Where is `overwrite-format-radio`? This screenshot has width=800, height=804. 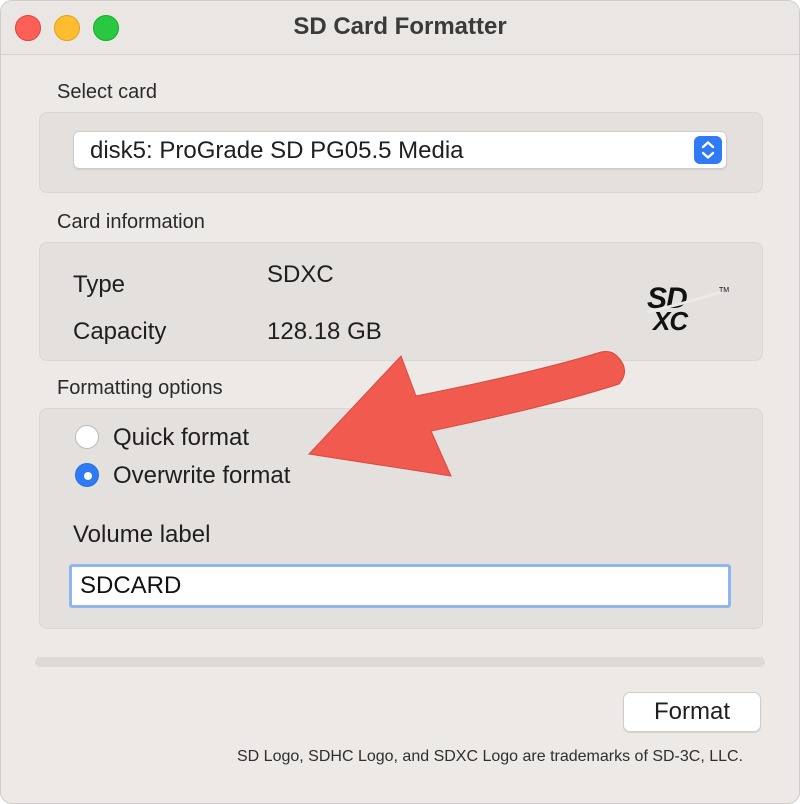 overwrite-format-radio is located at coordinates (87, 475).